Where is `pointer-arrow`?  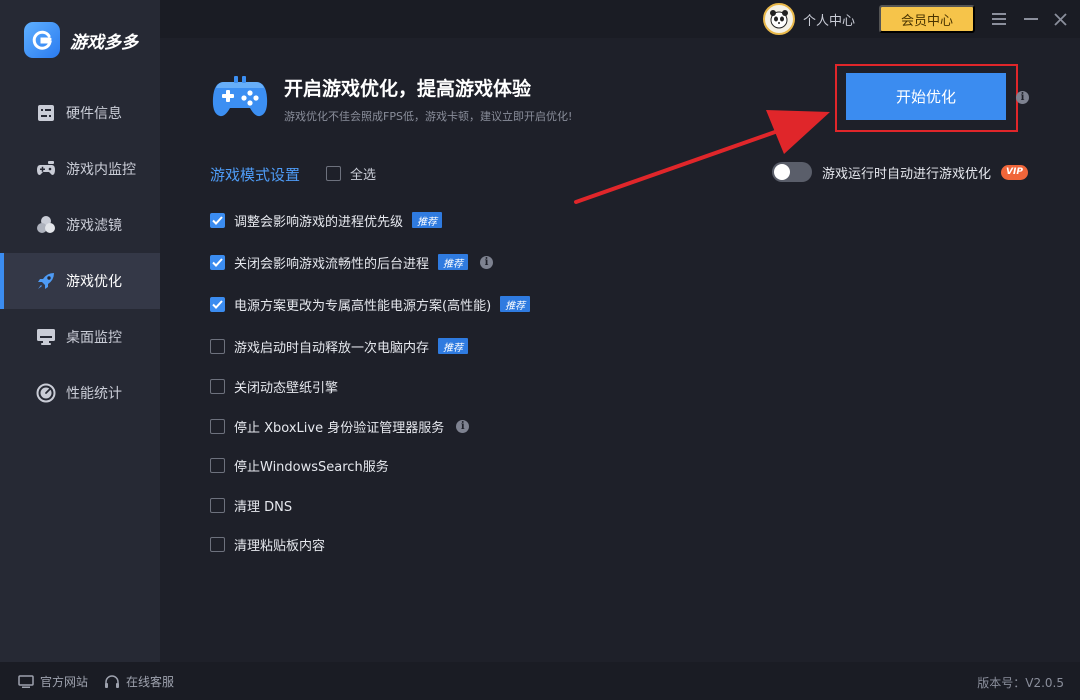
pointer-arrow is located at coordinates (702, 157).